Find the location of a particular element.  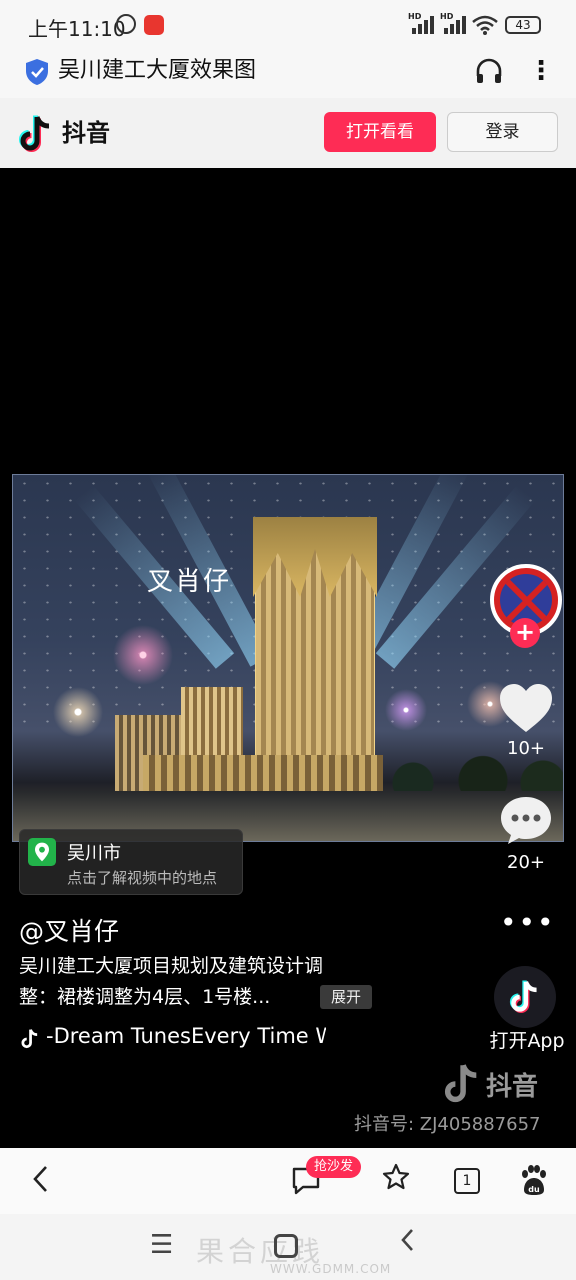

home-icon is located at coordinates (286, 1246).